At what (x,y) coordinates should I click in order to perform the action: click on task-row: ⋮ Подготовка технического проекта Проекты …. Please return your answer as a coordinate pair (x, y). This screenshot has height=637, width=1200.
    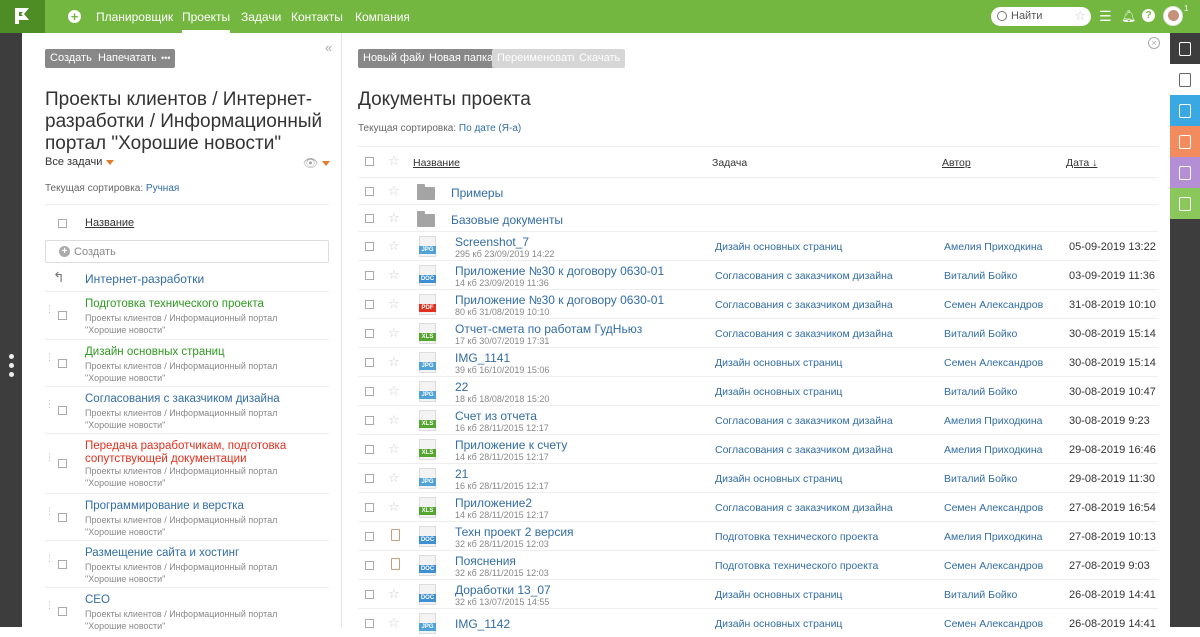
    Looking at the image, I should click on (187, 315).